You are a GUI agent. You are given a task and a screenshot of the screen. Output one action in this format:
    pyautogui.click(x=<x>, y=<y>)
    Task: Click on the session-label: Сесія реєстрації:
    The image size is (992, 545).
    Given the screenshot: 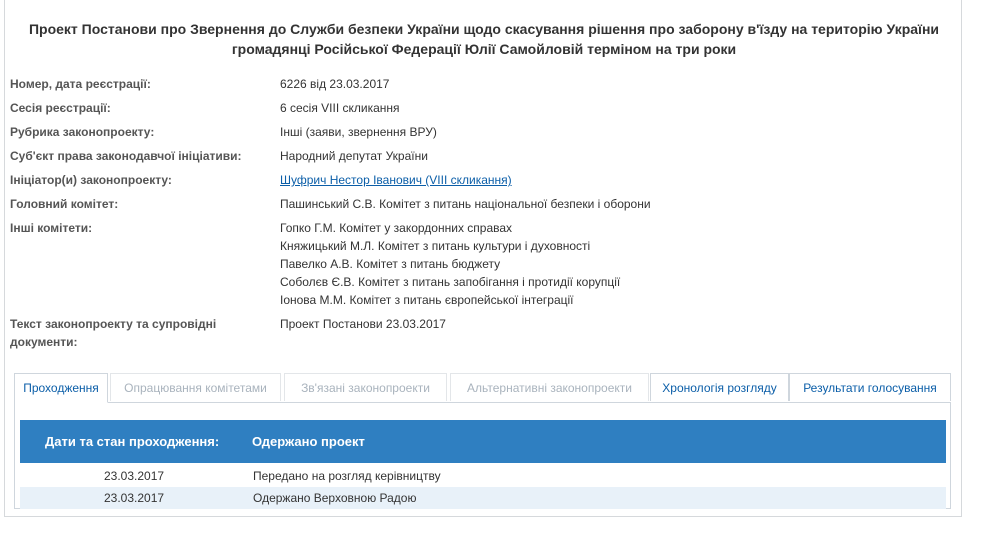 What is the action you would take?
    pyautogui.click(x=60, y=108)
    